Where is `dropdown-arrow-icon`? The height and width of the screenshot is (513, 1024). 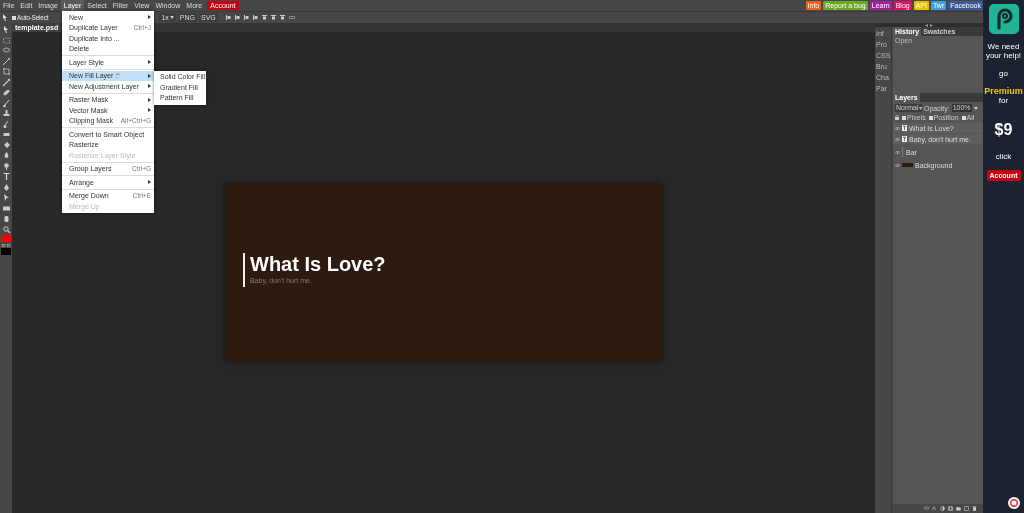
dropdown-arrow-icon is located at coordinates (975, 108).